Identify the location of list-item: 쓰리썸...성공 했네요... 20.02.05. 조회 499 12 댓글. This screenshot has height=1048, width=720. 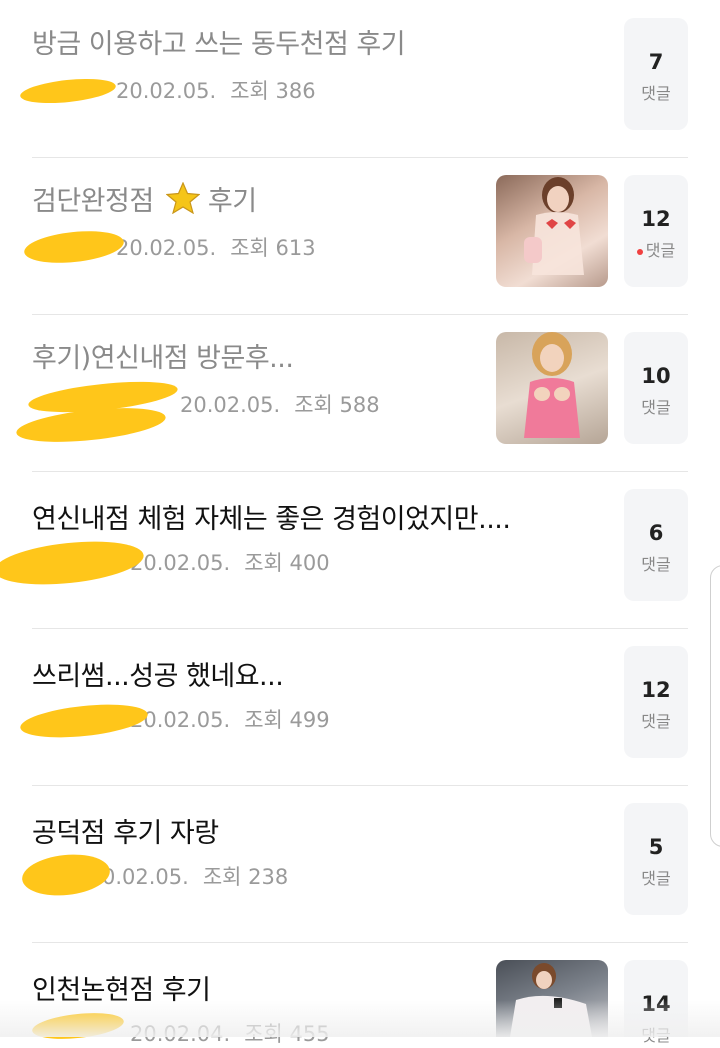
(353, 707).